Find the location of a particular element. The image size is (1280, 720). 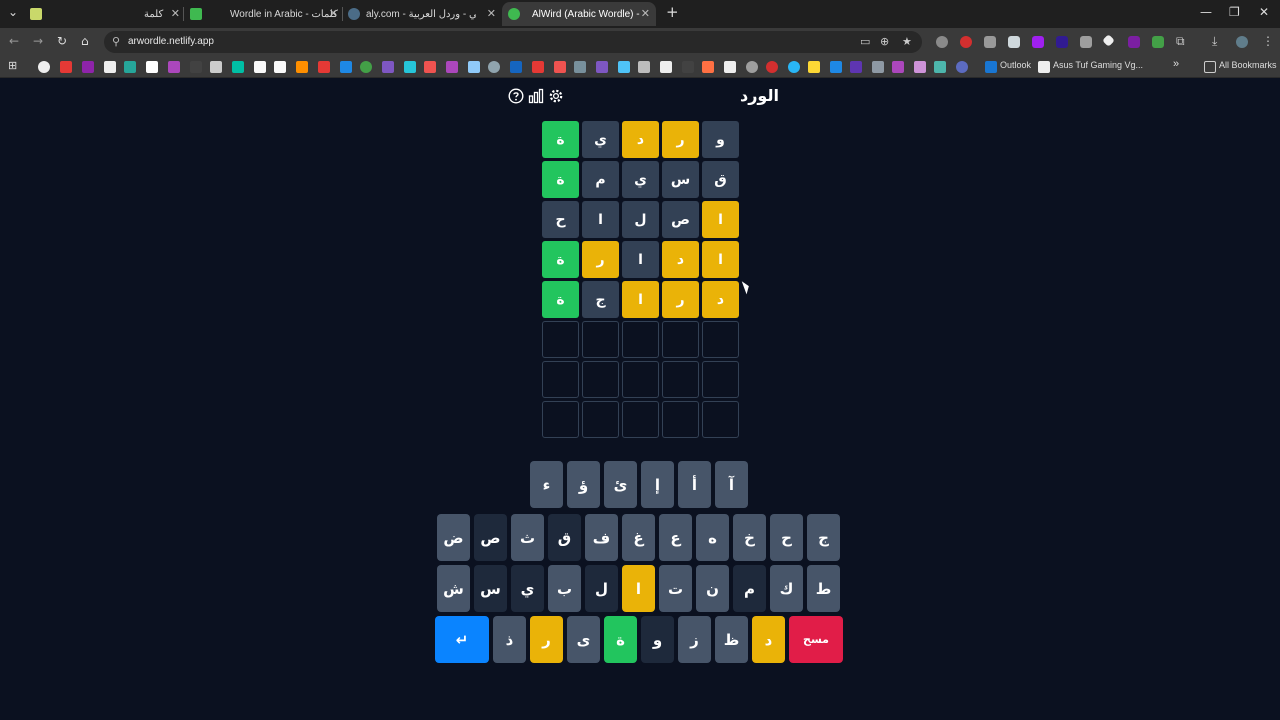

key-ض: ض is located at coordinates (453, 537).